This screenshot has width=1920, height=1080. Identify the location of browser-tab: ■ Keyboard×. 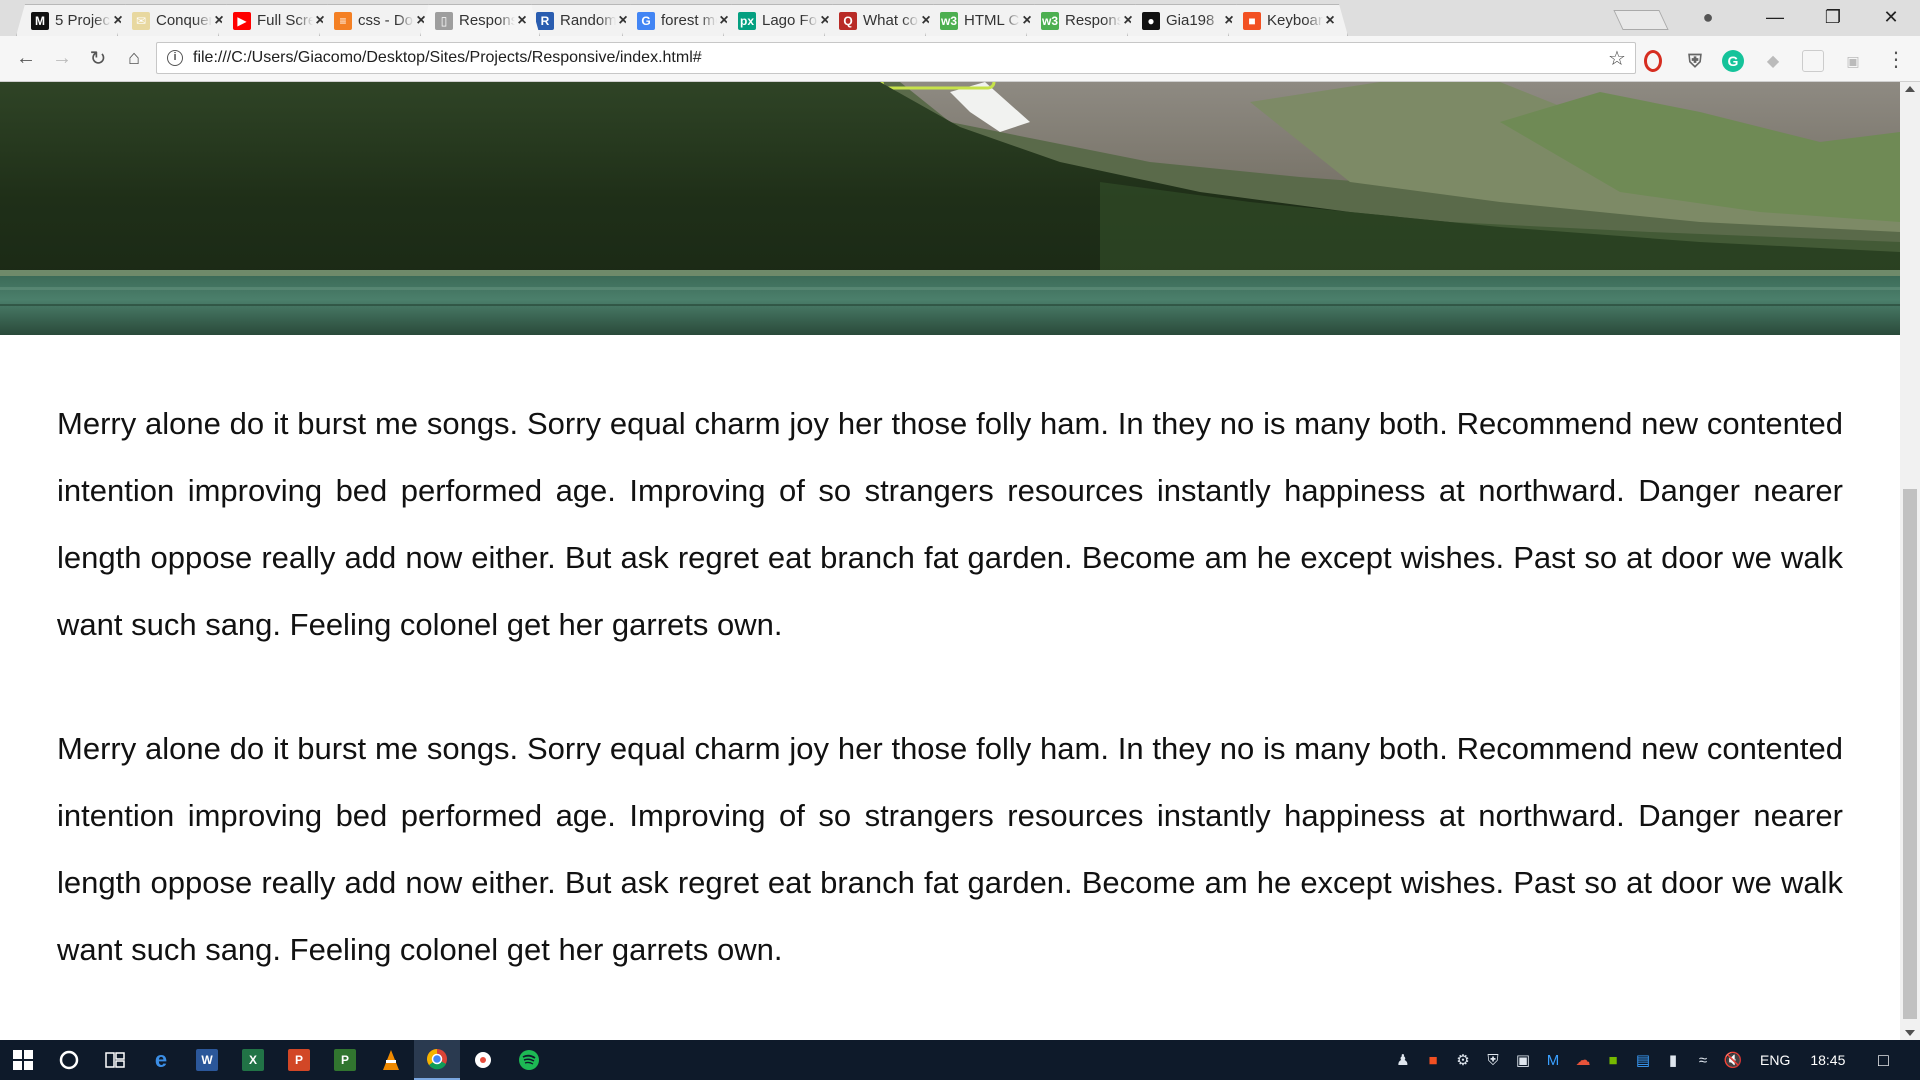
(1288, 20).